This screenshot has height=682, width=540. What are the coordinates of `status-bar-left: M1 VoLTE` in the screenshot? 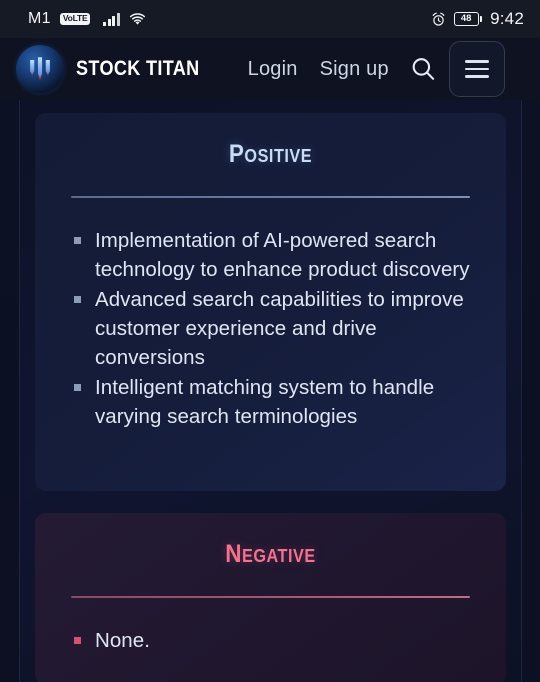 It's located at (87, 19).